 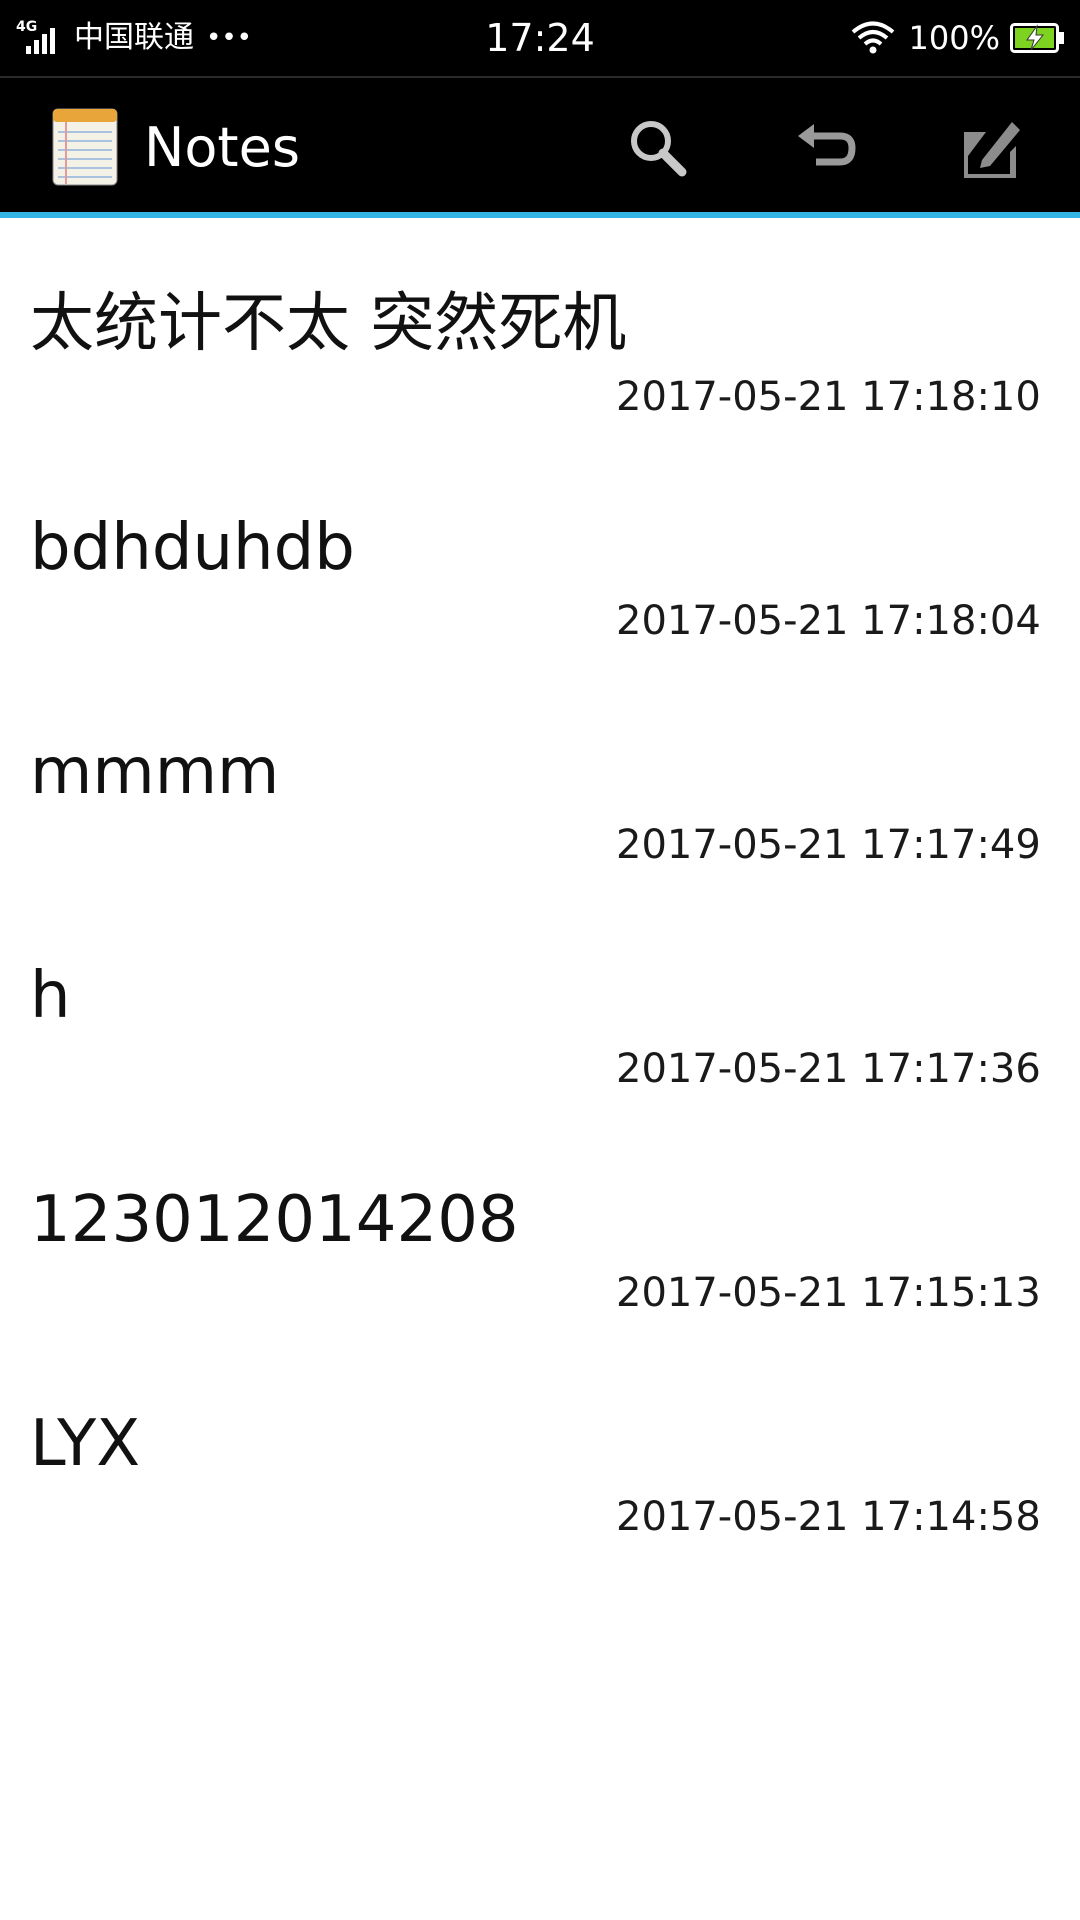 What do you see at coordinates (85, 147) in the screenshot?
I see `notepad-icon` at bounding box center [85, 147].